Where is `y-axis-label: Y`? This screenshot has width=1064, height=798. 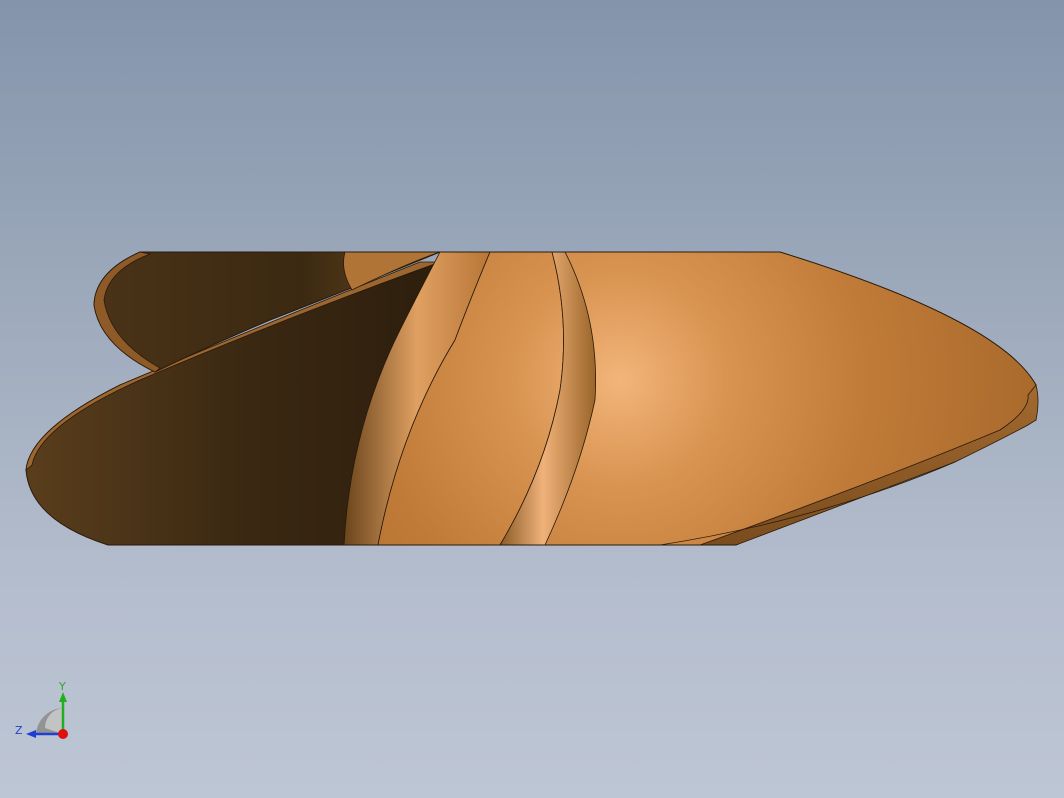 y-axis-label: Y is located at coordinates (62, 686).